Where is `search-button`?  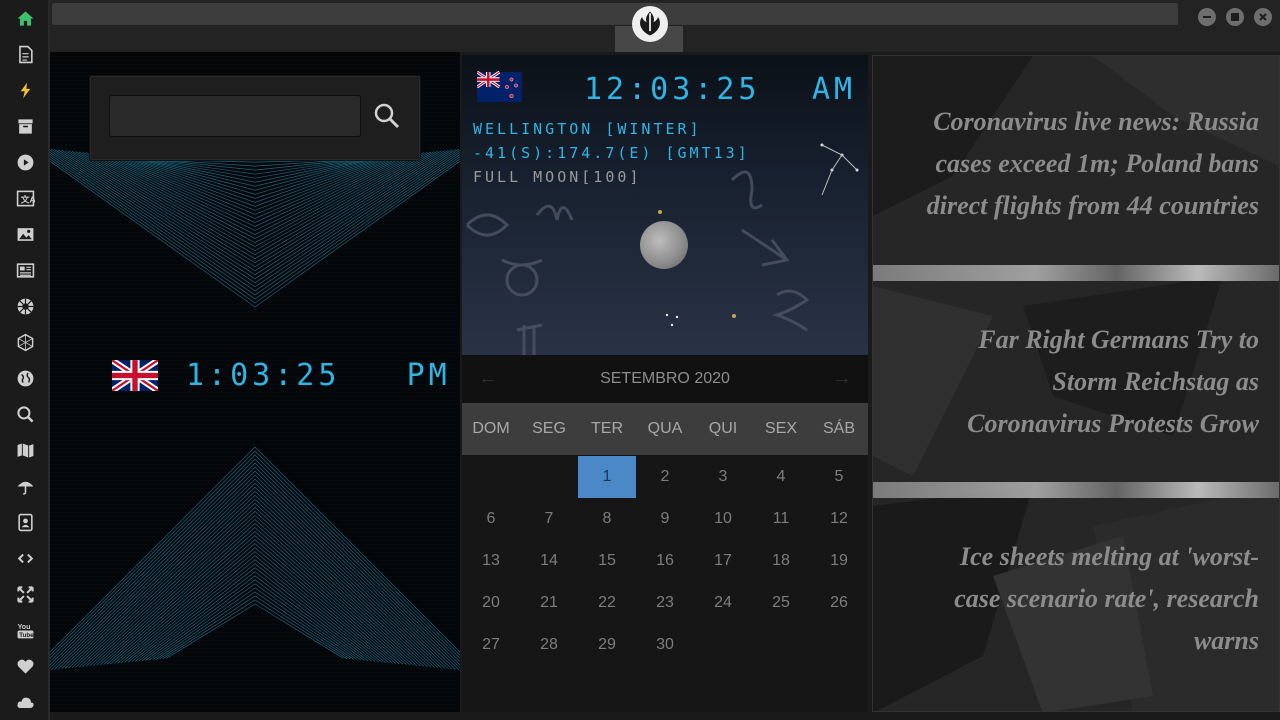 search-button is located at coordinates (387, 116).